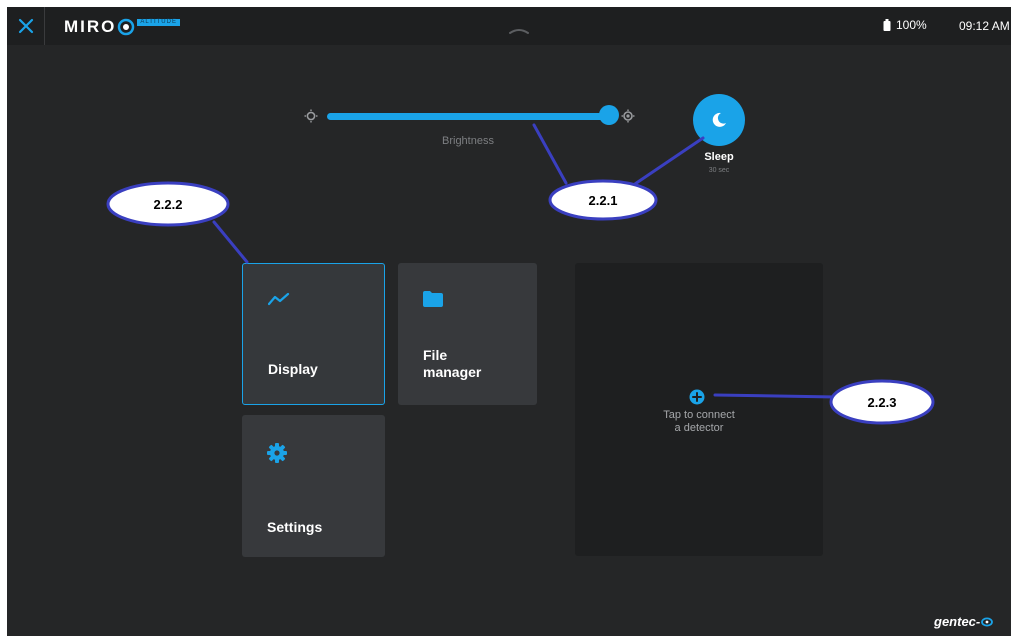 The image size is (1011, 636). Describe the element at coordinates (158, 22) in the screenshot. I see `logo-subtitle: ALTITUDE` at that location.